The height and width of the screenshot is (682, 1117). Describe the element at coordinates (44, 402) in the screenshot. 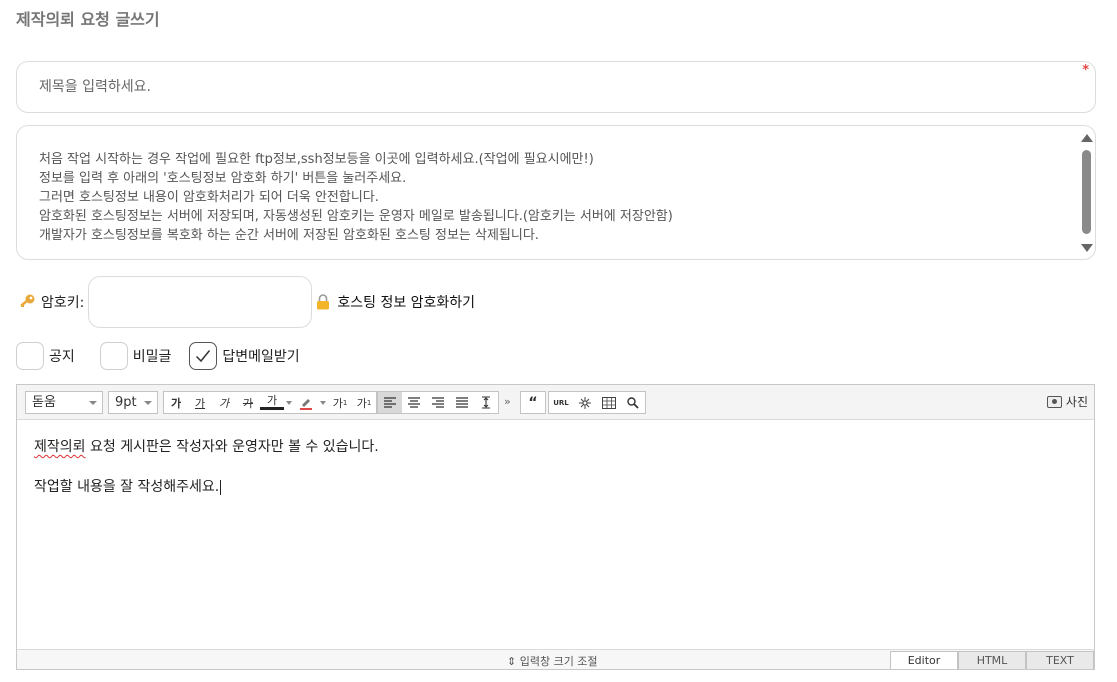

I see `font-family-value: 돋움` at that location.